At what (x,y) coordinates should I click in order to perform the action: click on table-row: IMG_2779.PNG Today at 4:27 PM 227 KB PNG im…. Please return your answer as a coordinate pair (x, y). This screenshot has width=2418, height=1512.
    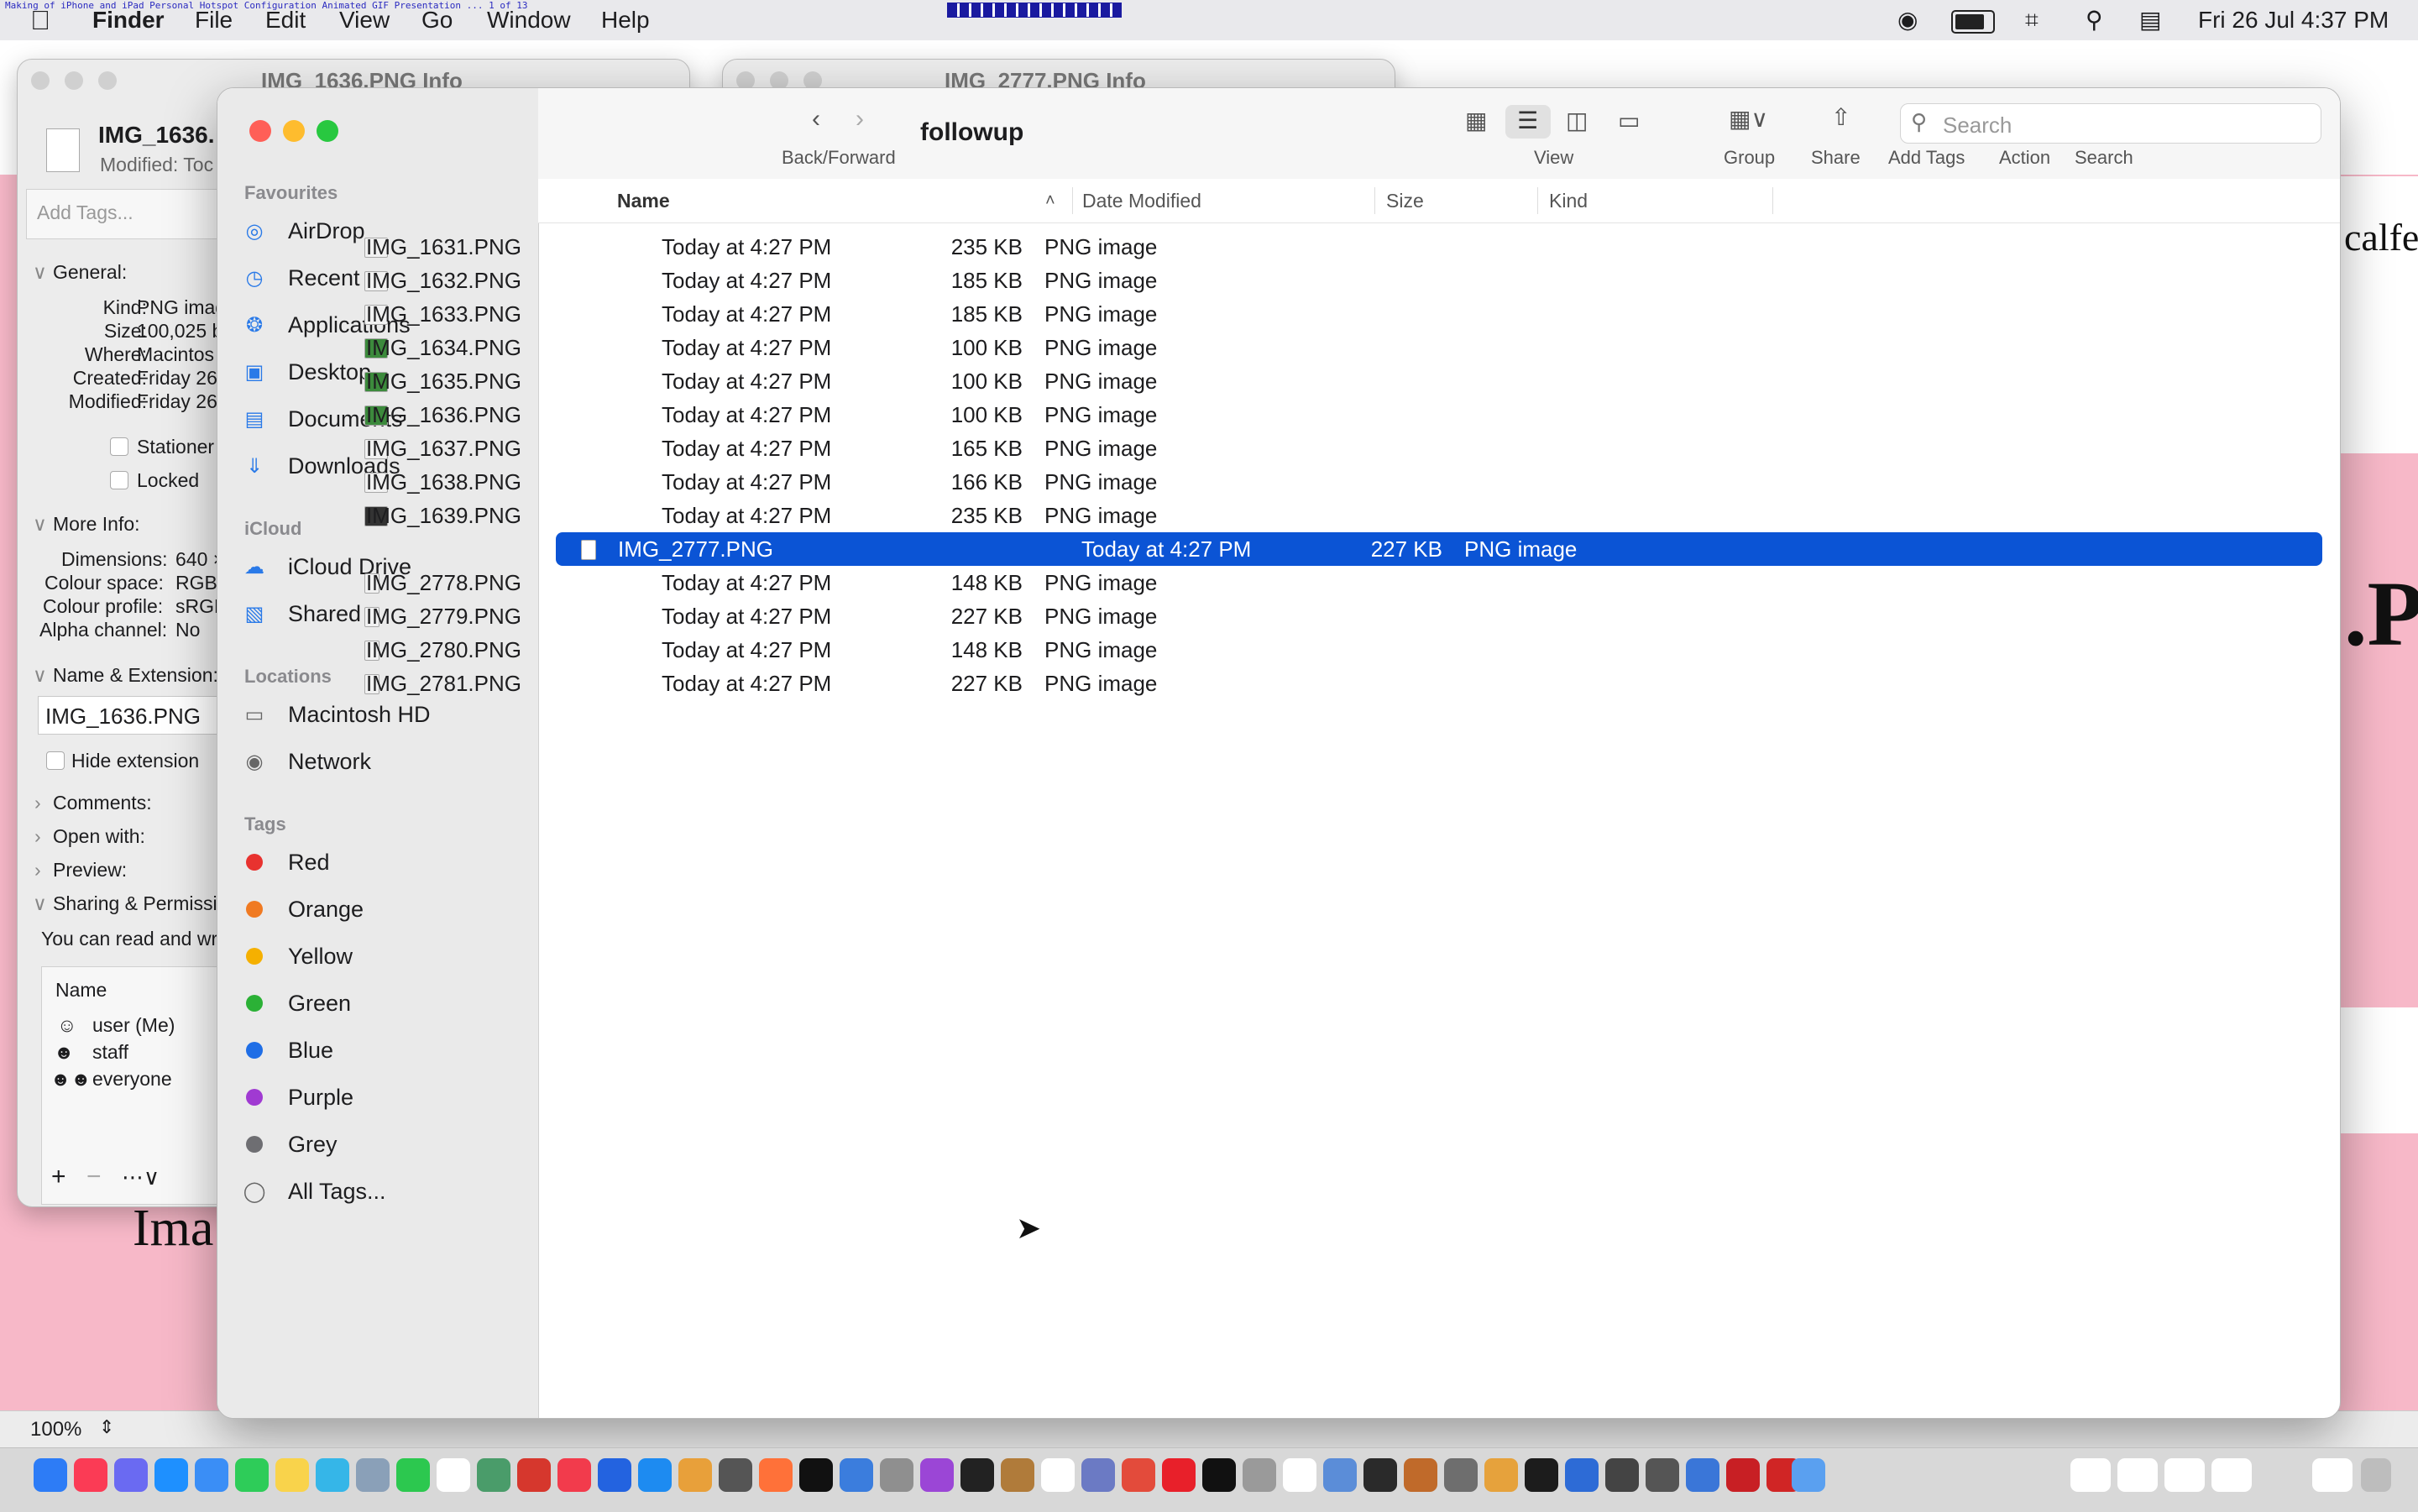
    Looking at the image, I should click on (1222, 616).